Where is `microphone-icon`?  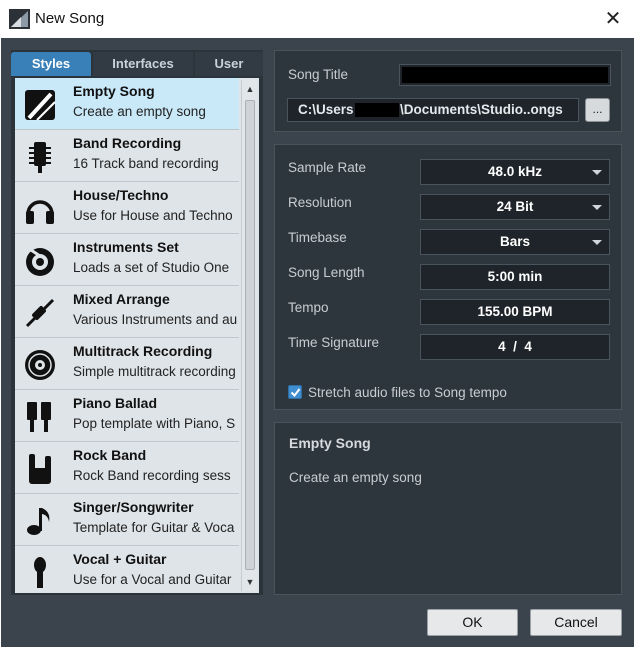 microphone-icon is located at coordinates (40, 572).